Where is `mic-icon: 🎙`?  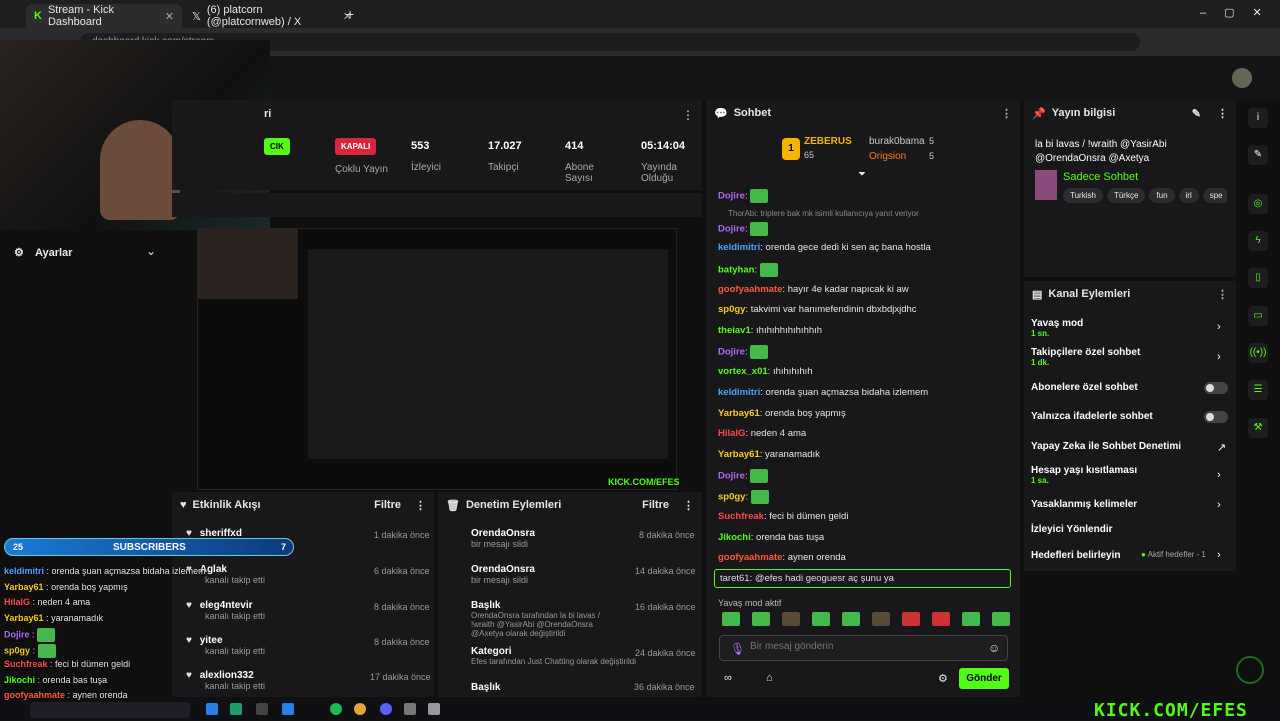
mic-icon: 🎙 is located at coordinates (737, 649).